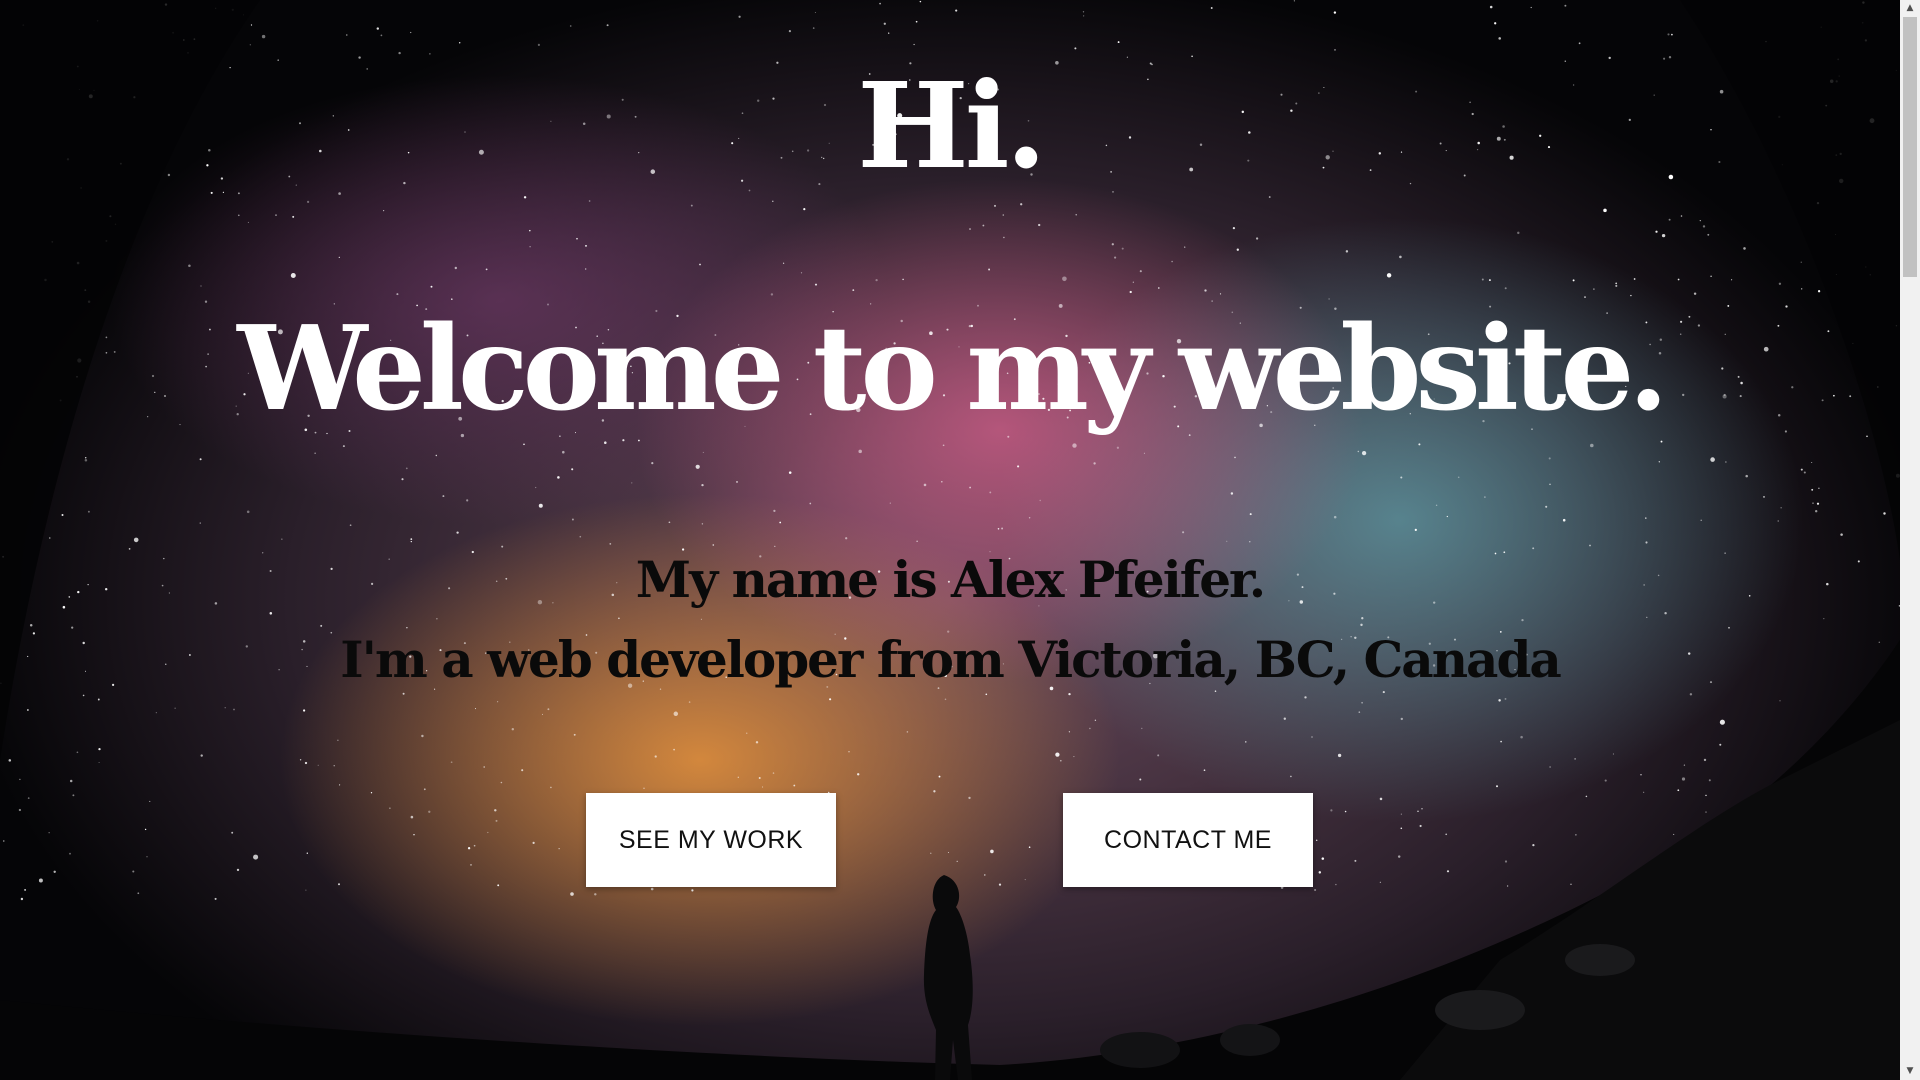  Describe the element at coordinates (711, 840) in the screenshot. I see `see-my-work-button: SEE MY WORK` at that location.